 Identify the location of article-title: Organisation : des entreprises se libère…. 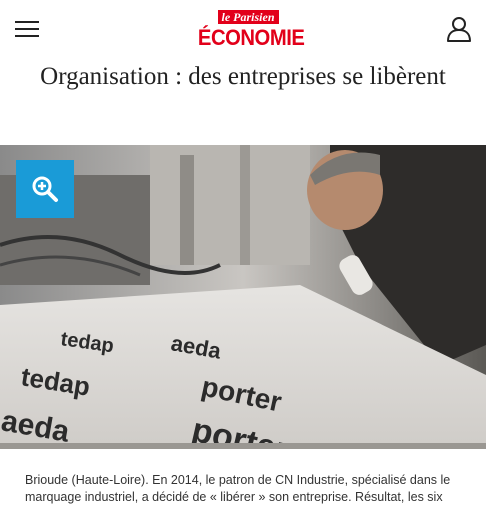
(243, 76).